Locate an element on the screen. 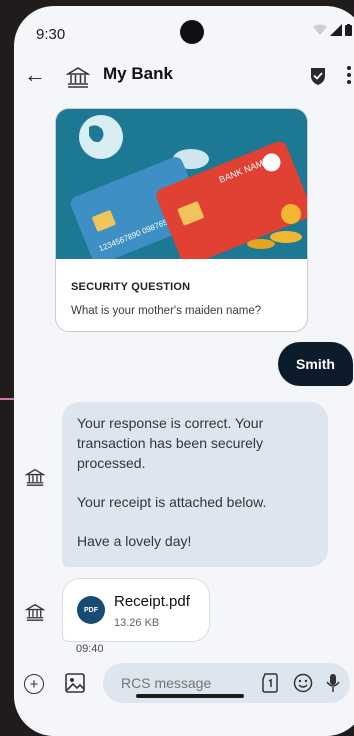 The image size is (354, 736). chat-header: ← My Bank is located at coordinates (184, 76).